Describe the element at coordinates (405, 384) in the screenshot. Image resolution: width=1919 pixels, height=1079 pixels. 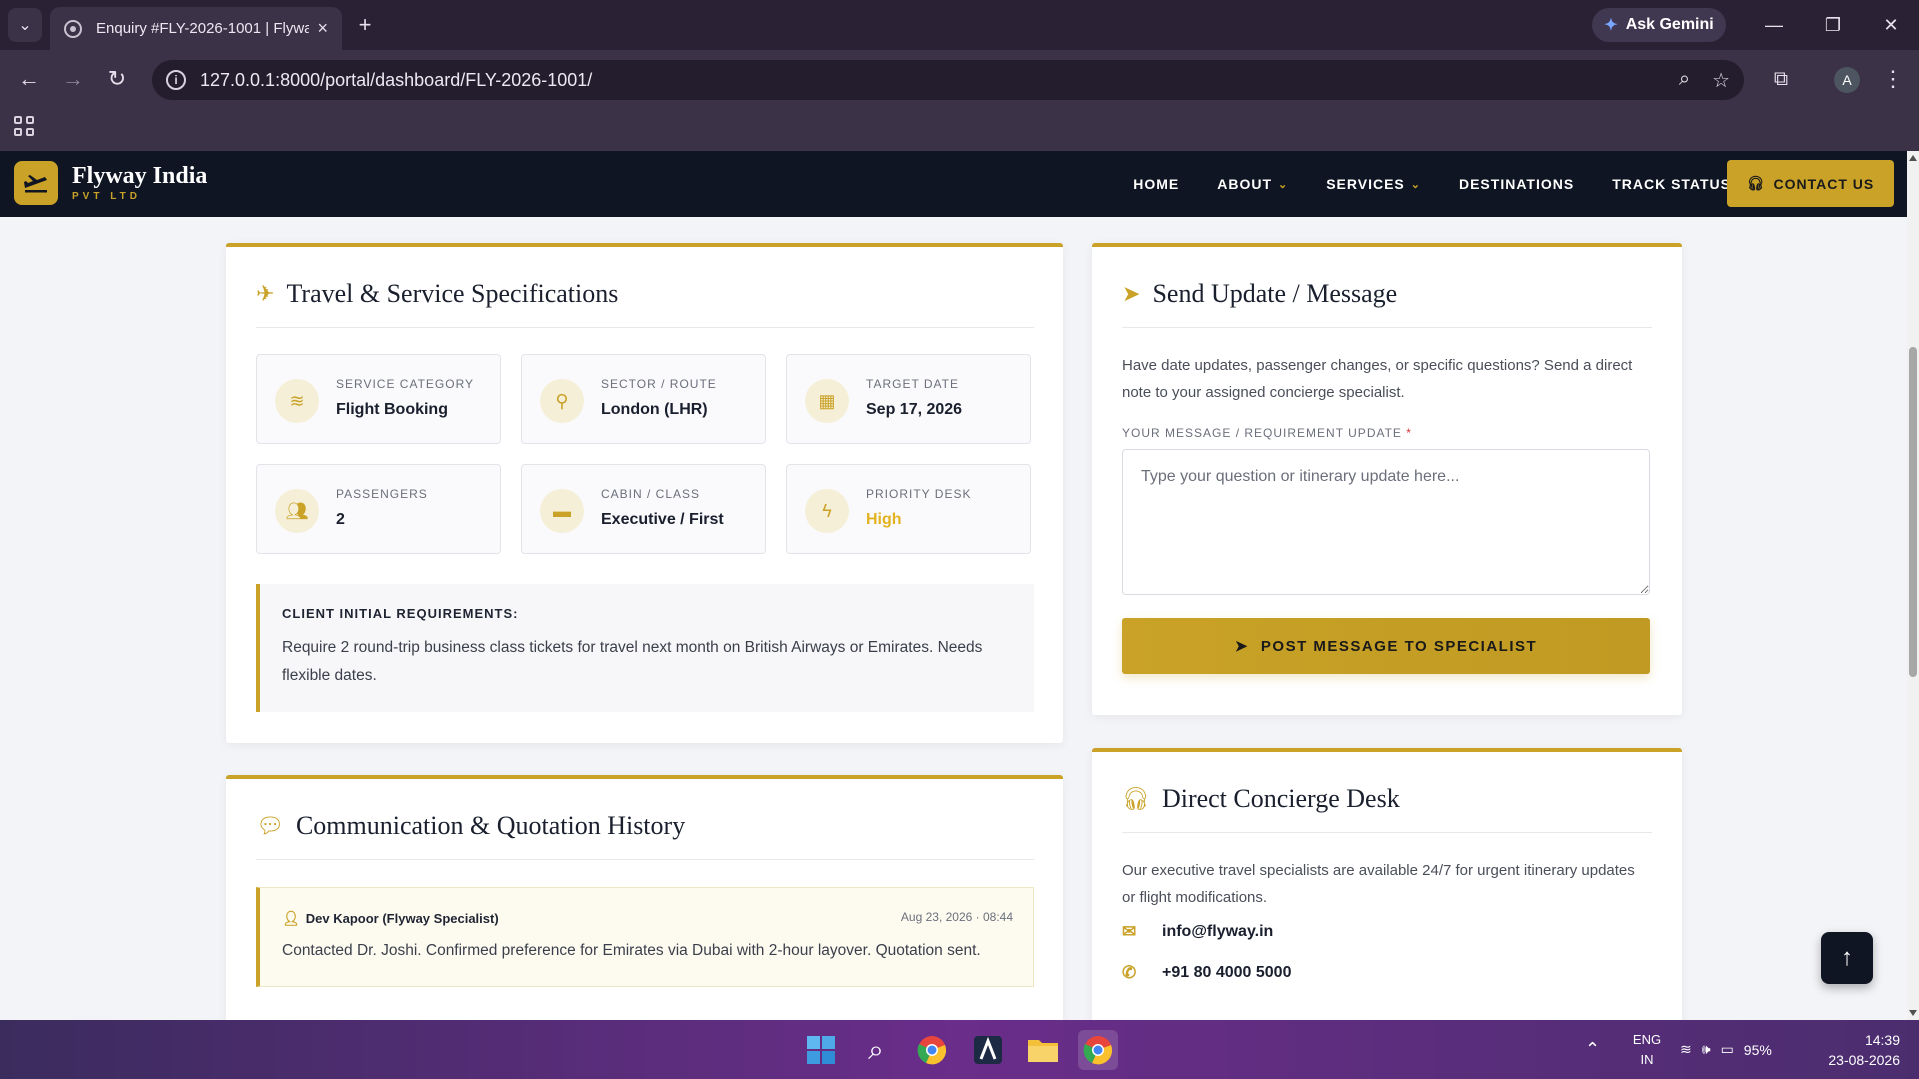
I see `spec-label: SERVICE CATEGORY` at that location.